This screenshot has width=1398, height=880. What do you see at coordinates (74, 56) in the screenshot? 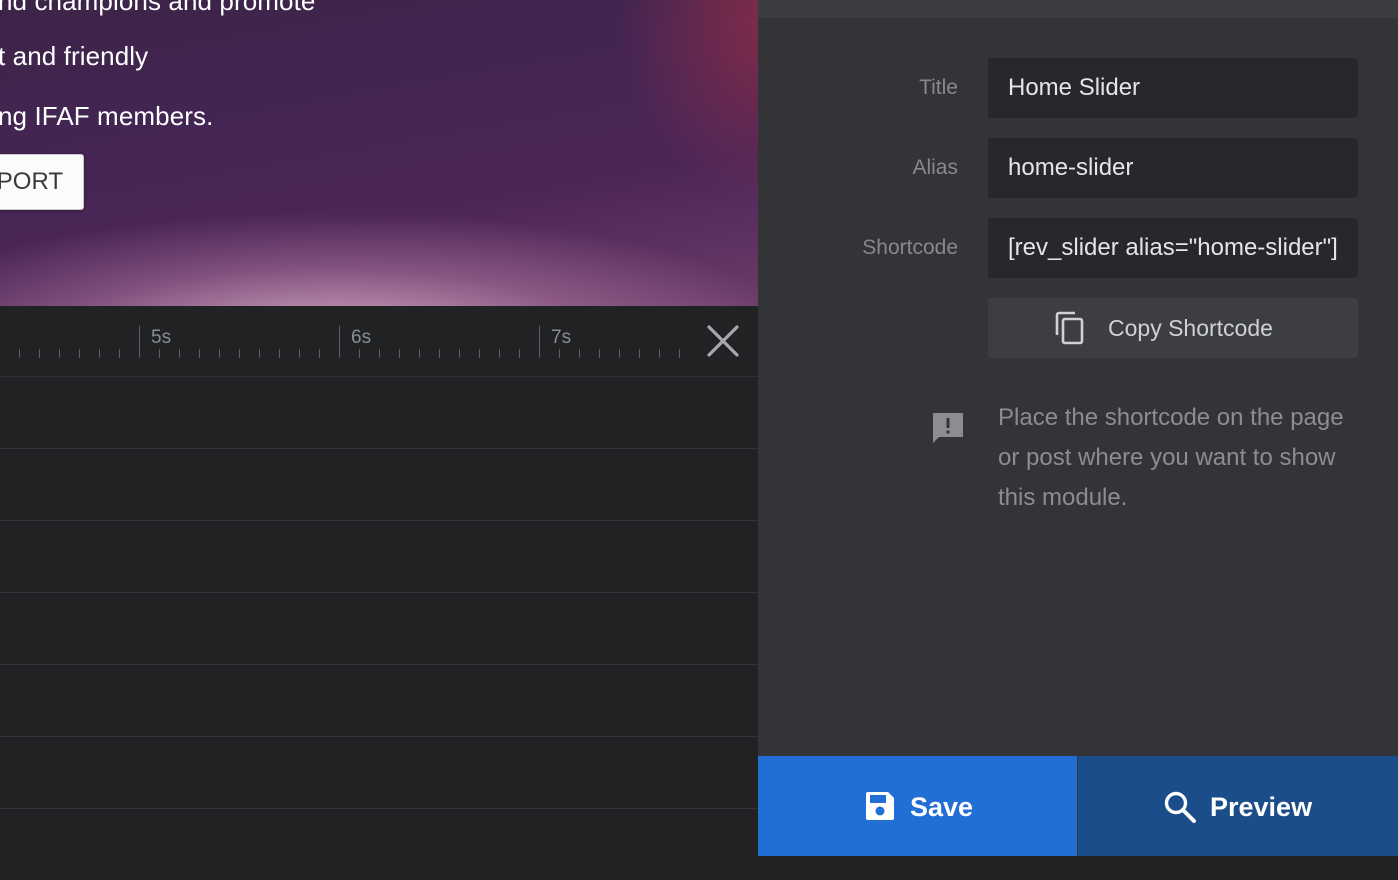
I see `slide-text-line-2: t and friendly` at bounding box center [74, 56].